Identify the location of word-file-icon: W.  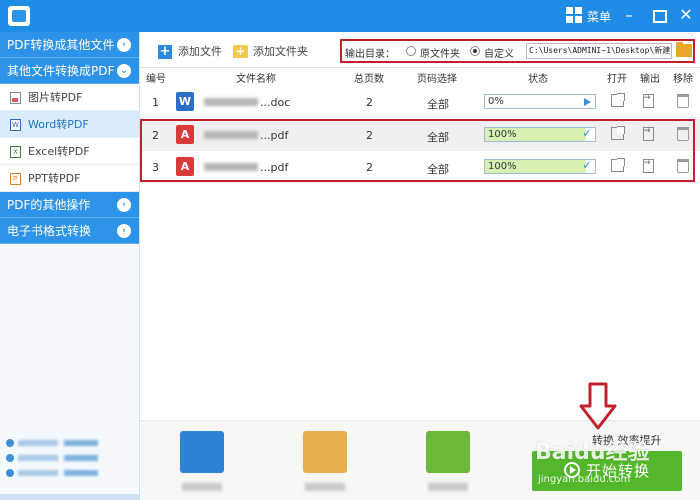
(185, 101).